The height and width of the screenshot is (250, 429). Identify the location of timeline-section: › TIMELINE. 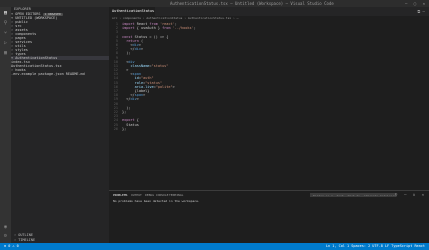
(24, 240).